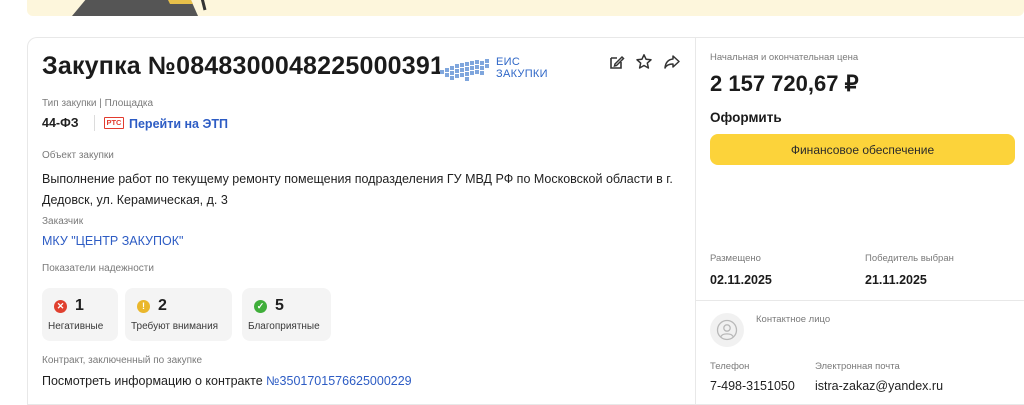 The image size is (1024, 405). I want to click on procurement-type-label: Тип закупки | Площадка, so click(98, 103).